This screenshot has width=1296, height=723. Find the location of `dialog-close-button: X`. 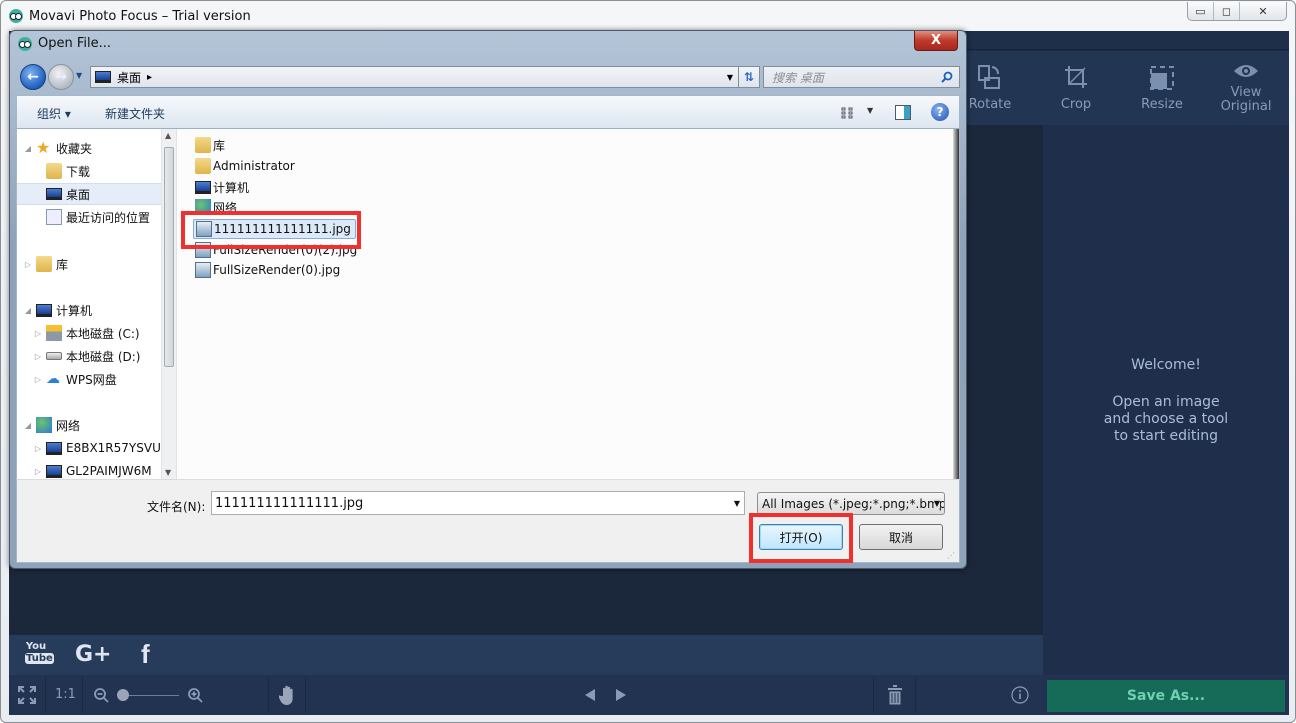

dialog-close-button: X is located at coordinates (936, 41).